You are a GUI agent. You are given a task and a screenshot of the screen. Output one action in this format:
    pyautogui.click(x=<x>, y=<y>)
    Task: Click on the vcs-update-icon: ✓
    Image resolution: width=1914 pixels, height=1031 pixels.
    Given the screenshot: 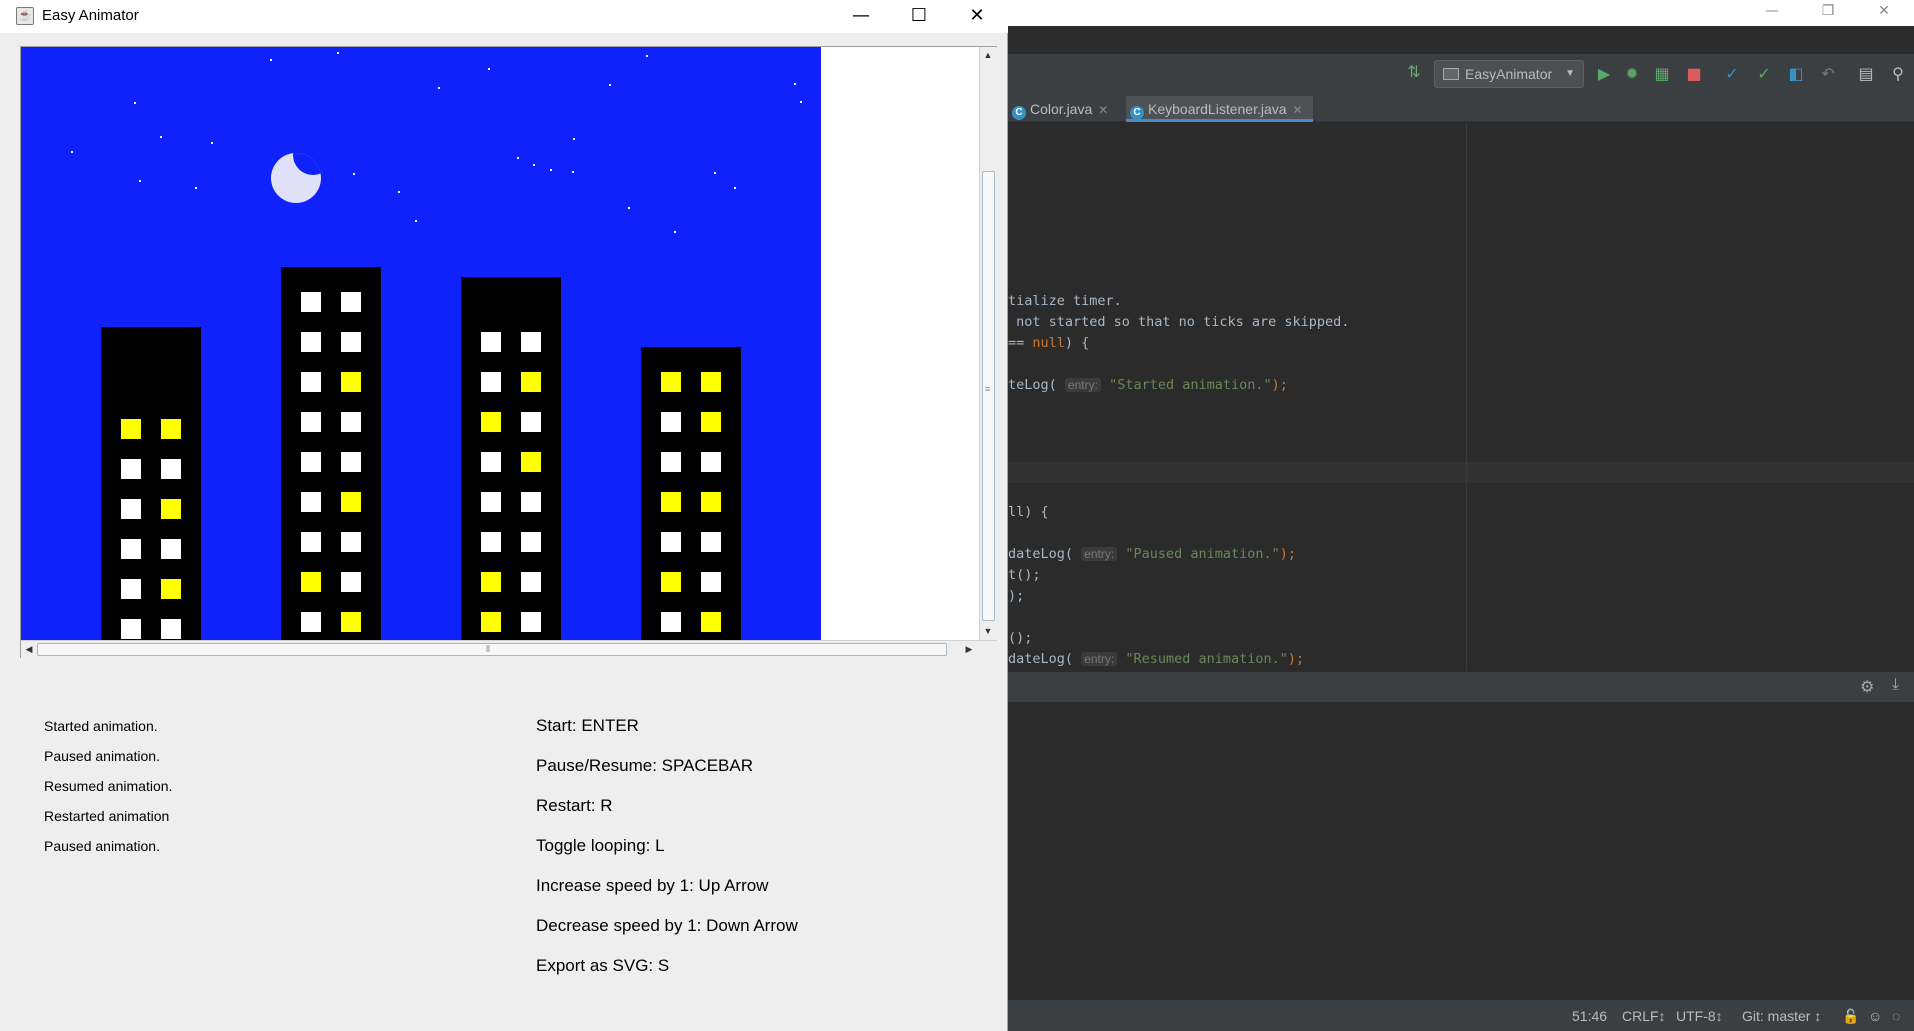 What is the action you would take?
    pyautogui.click(x=1732, y=74)
    